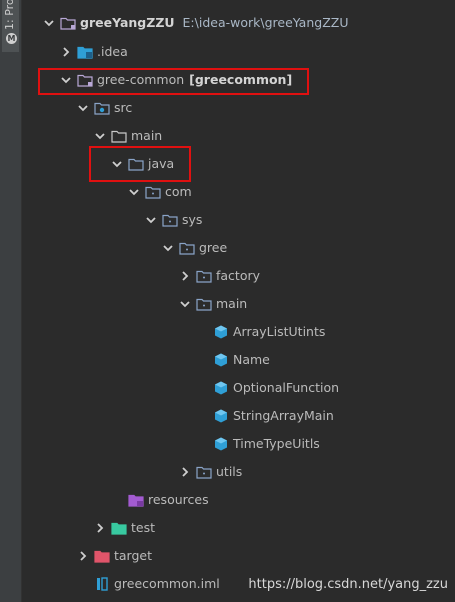  I want to click on tree-node-c3: OptionalFunction, so click(238, 388).